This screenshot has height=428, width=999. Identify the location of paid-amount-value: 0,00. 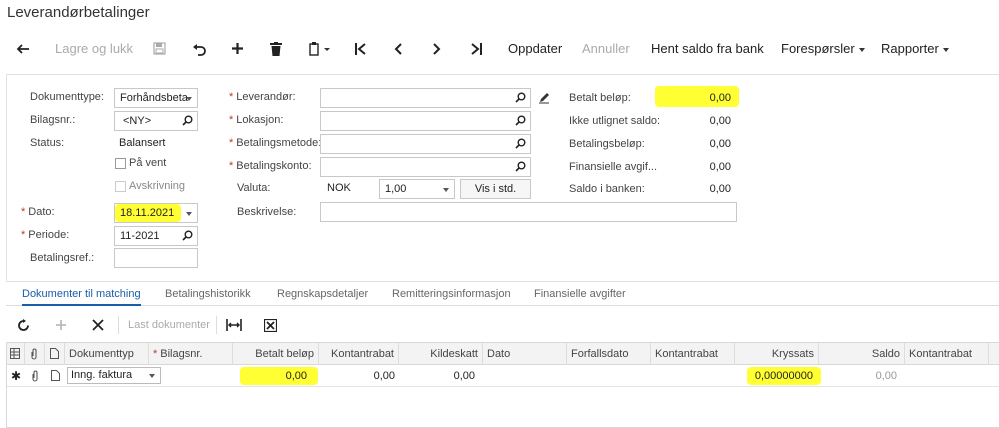
(720, 98).